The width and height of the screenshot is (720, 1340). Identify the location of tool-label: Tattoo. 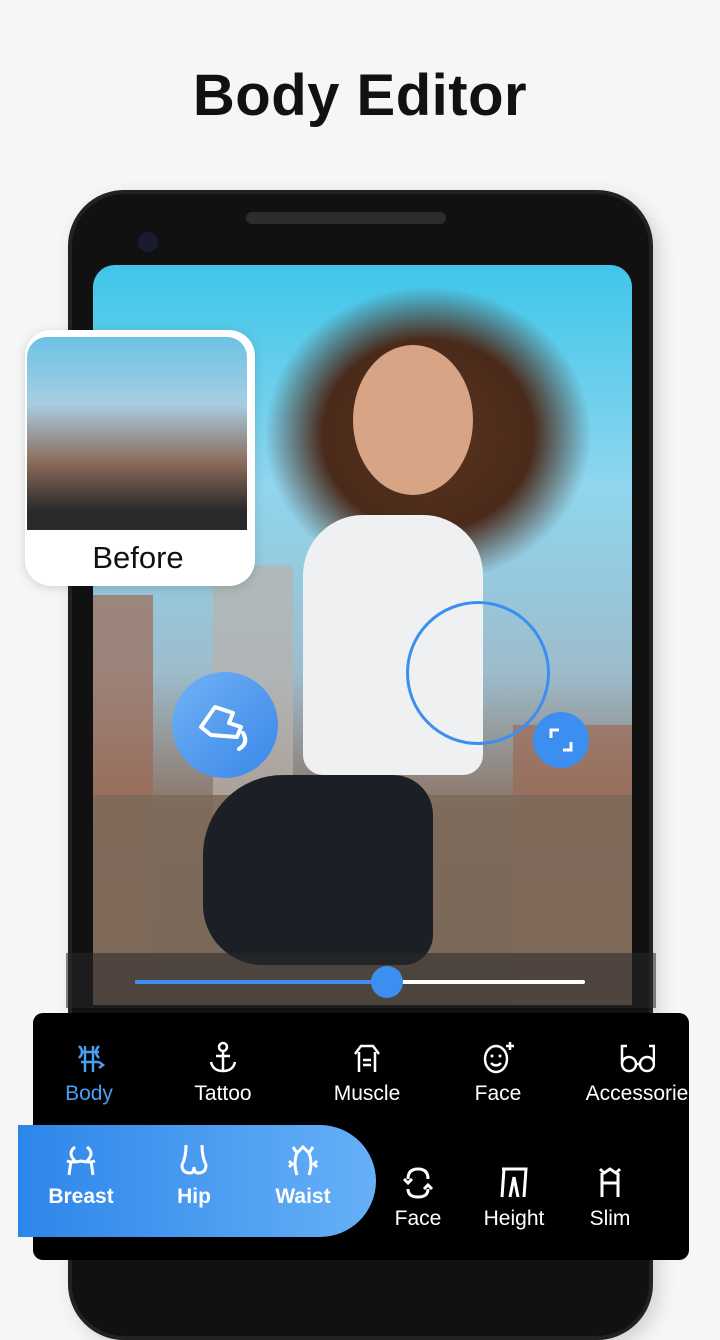
(223, 1093).